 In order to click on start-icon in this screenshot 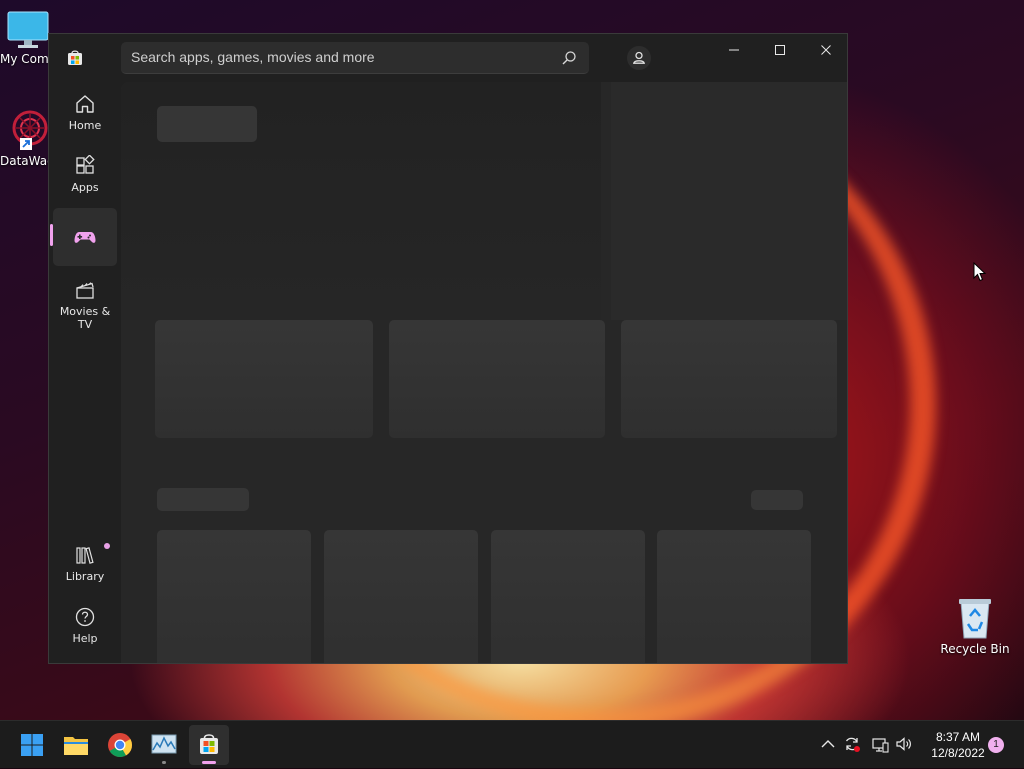, I will do `click(32, 745)`.